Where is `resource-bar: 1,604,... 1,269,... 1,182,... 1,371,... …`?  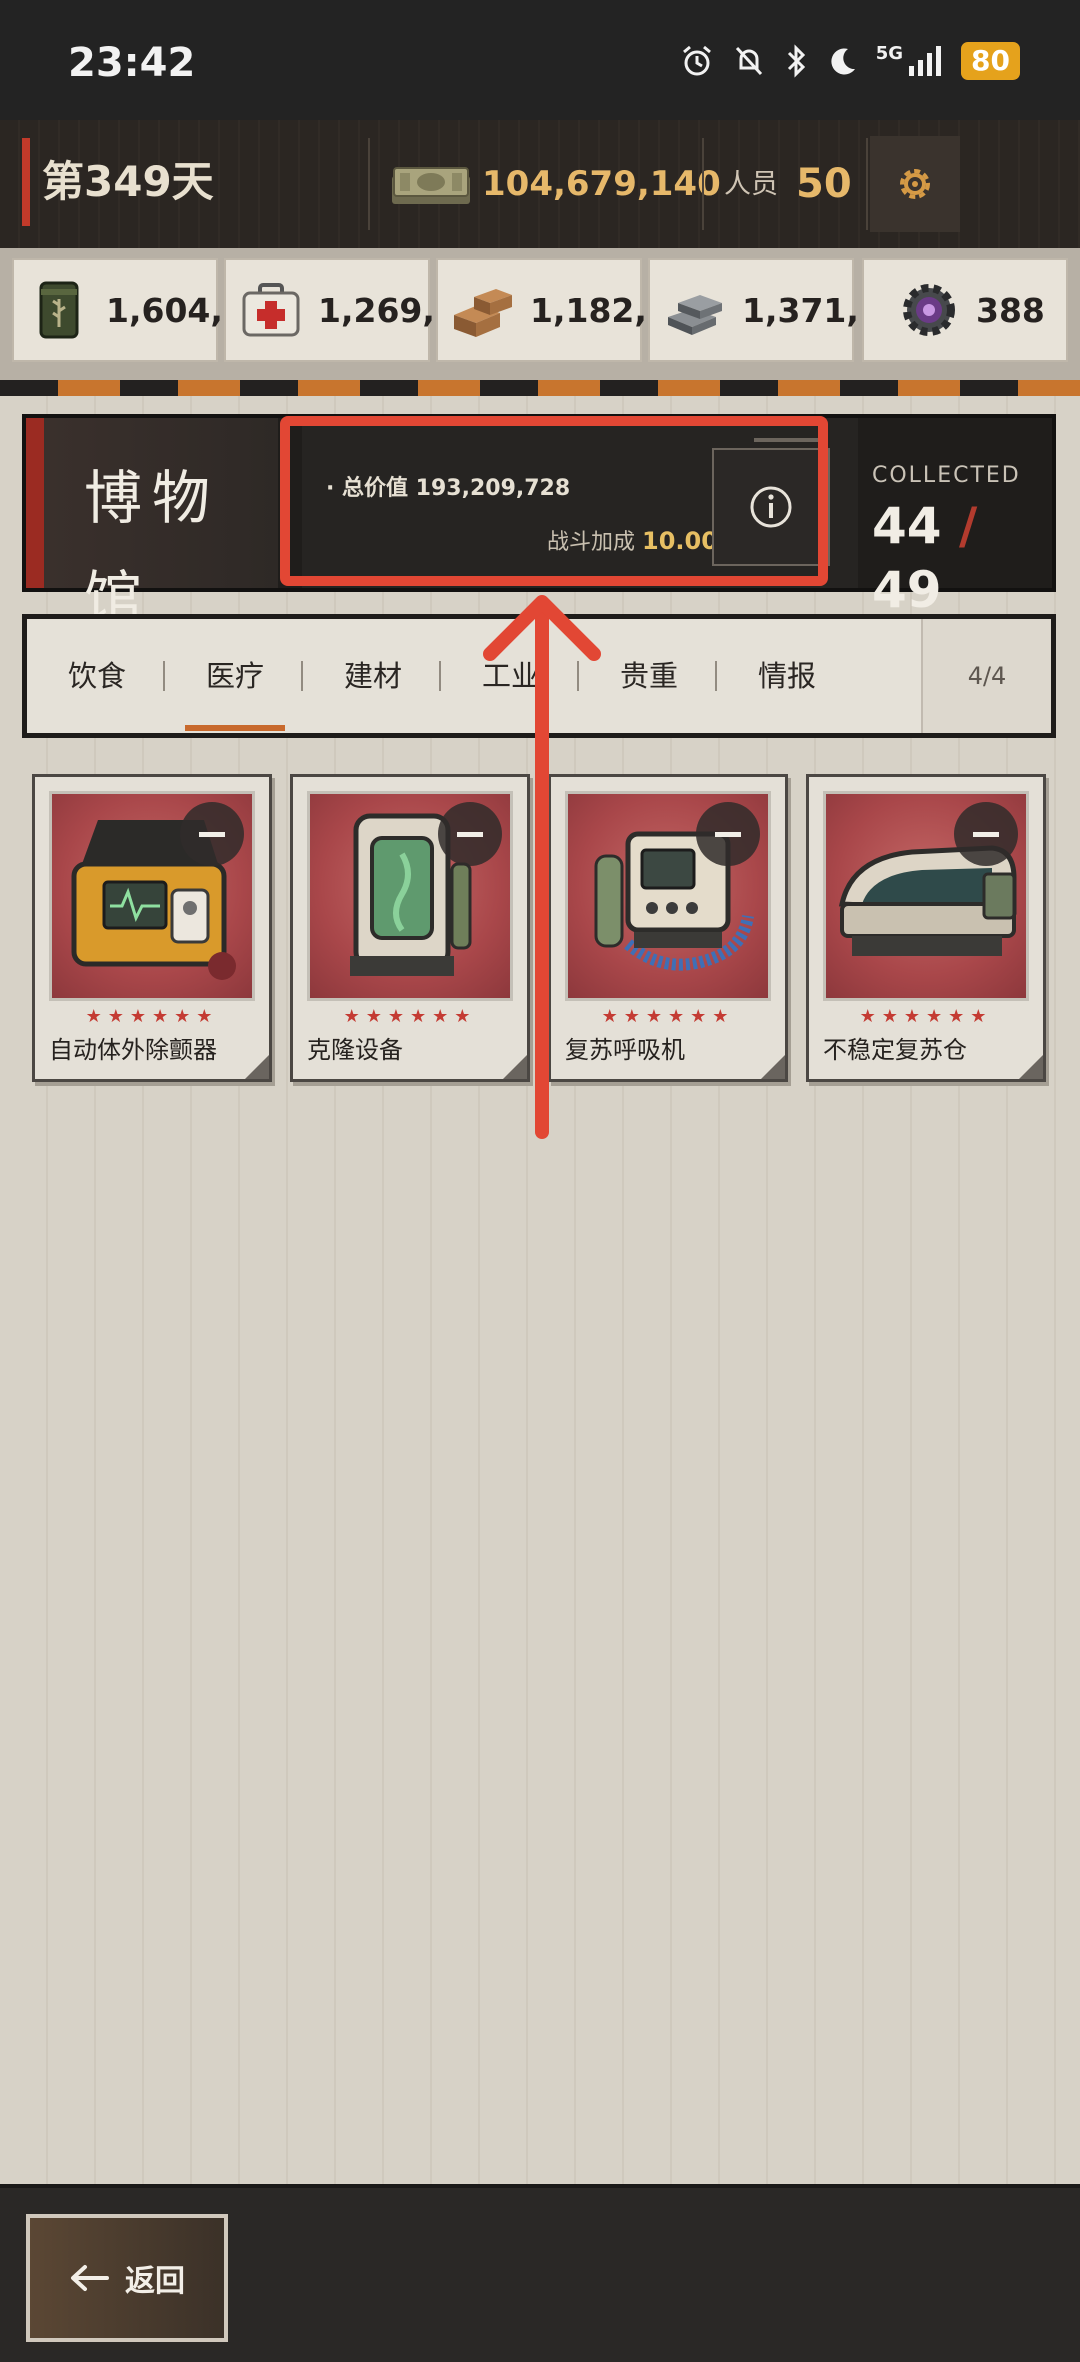 resource-bar: 1,604,... 1,269,... 1,182,... 1,371,... … is located at coordinates (540, 314).